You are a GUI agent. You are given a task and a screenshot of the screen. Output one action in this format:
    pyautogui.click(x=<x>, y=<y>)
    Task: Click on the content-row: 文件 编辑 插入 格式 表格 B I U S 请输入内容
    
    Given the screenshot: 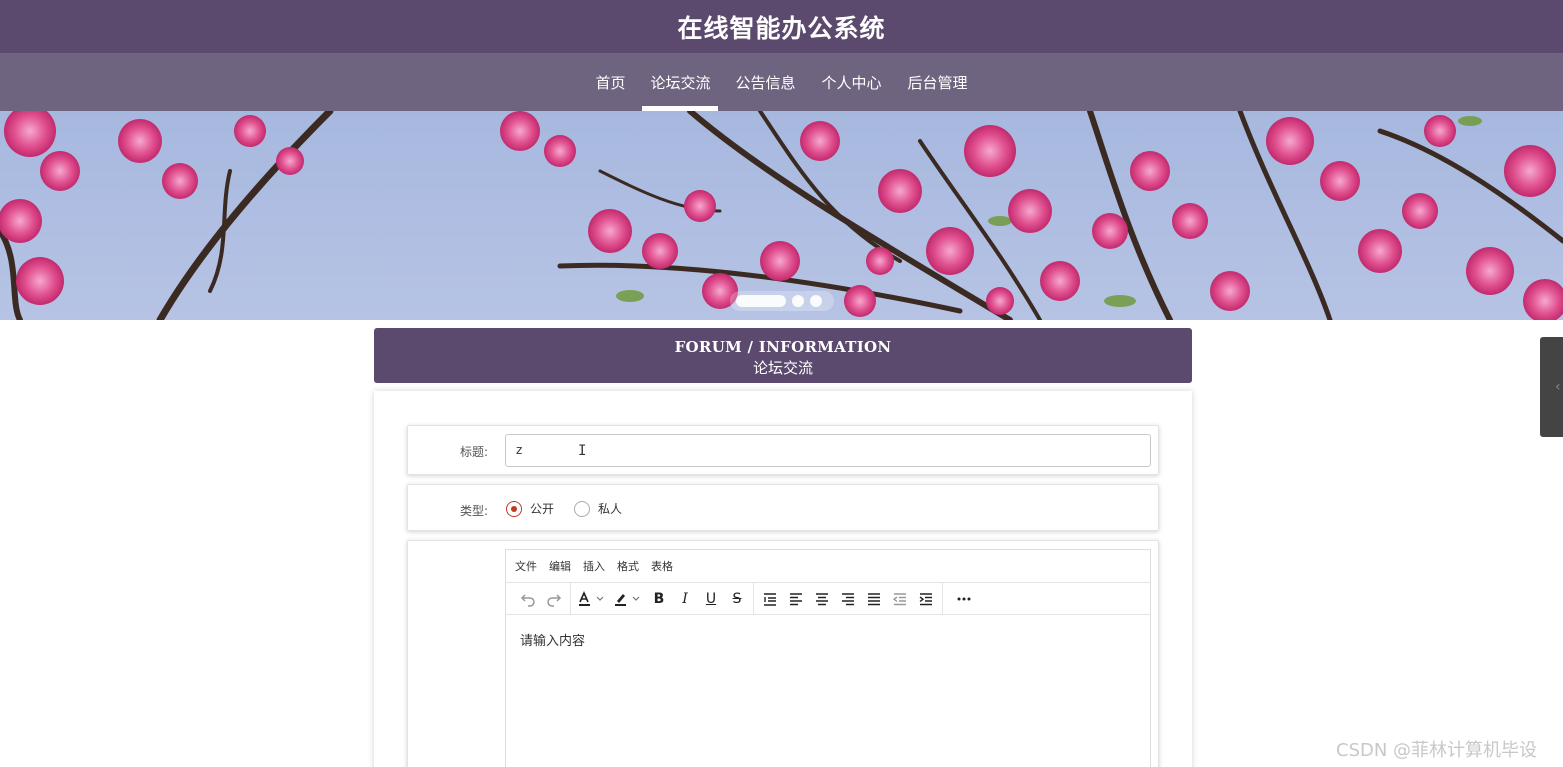 What is the action you would take?
    pyautogui.click(x=783, y=653)
    